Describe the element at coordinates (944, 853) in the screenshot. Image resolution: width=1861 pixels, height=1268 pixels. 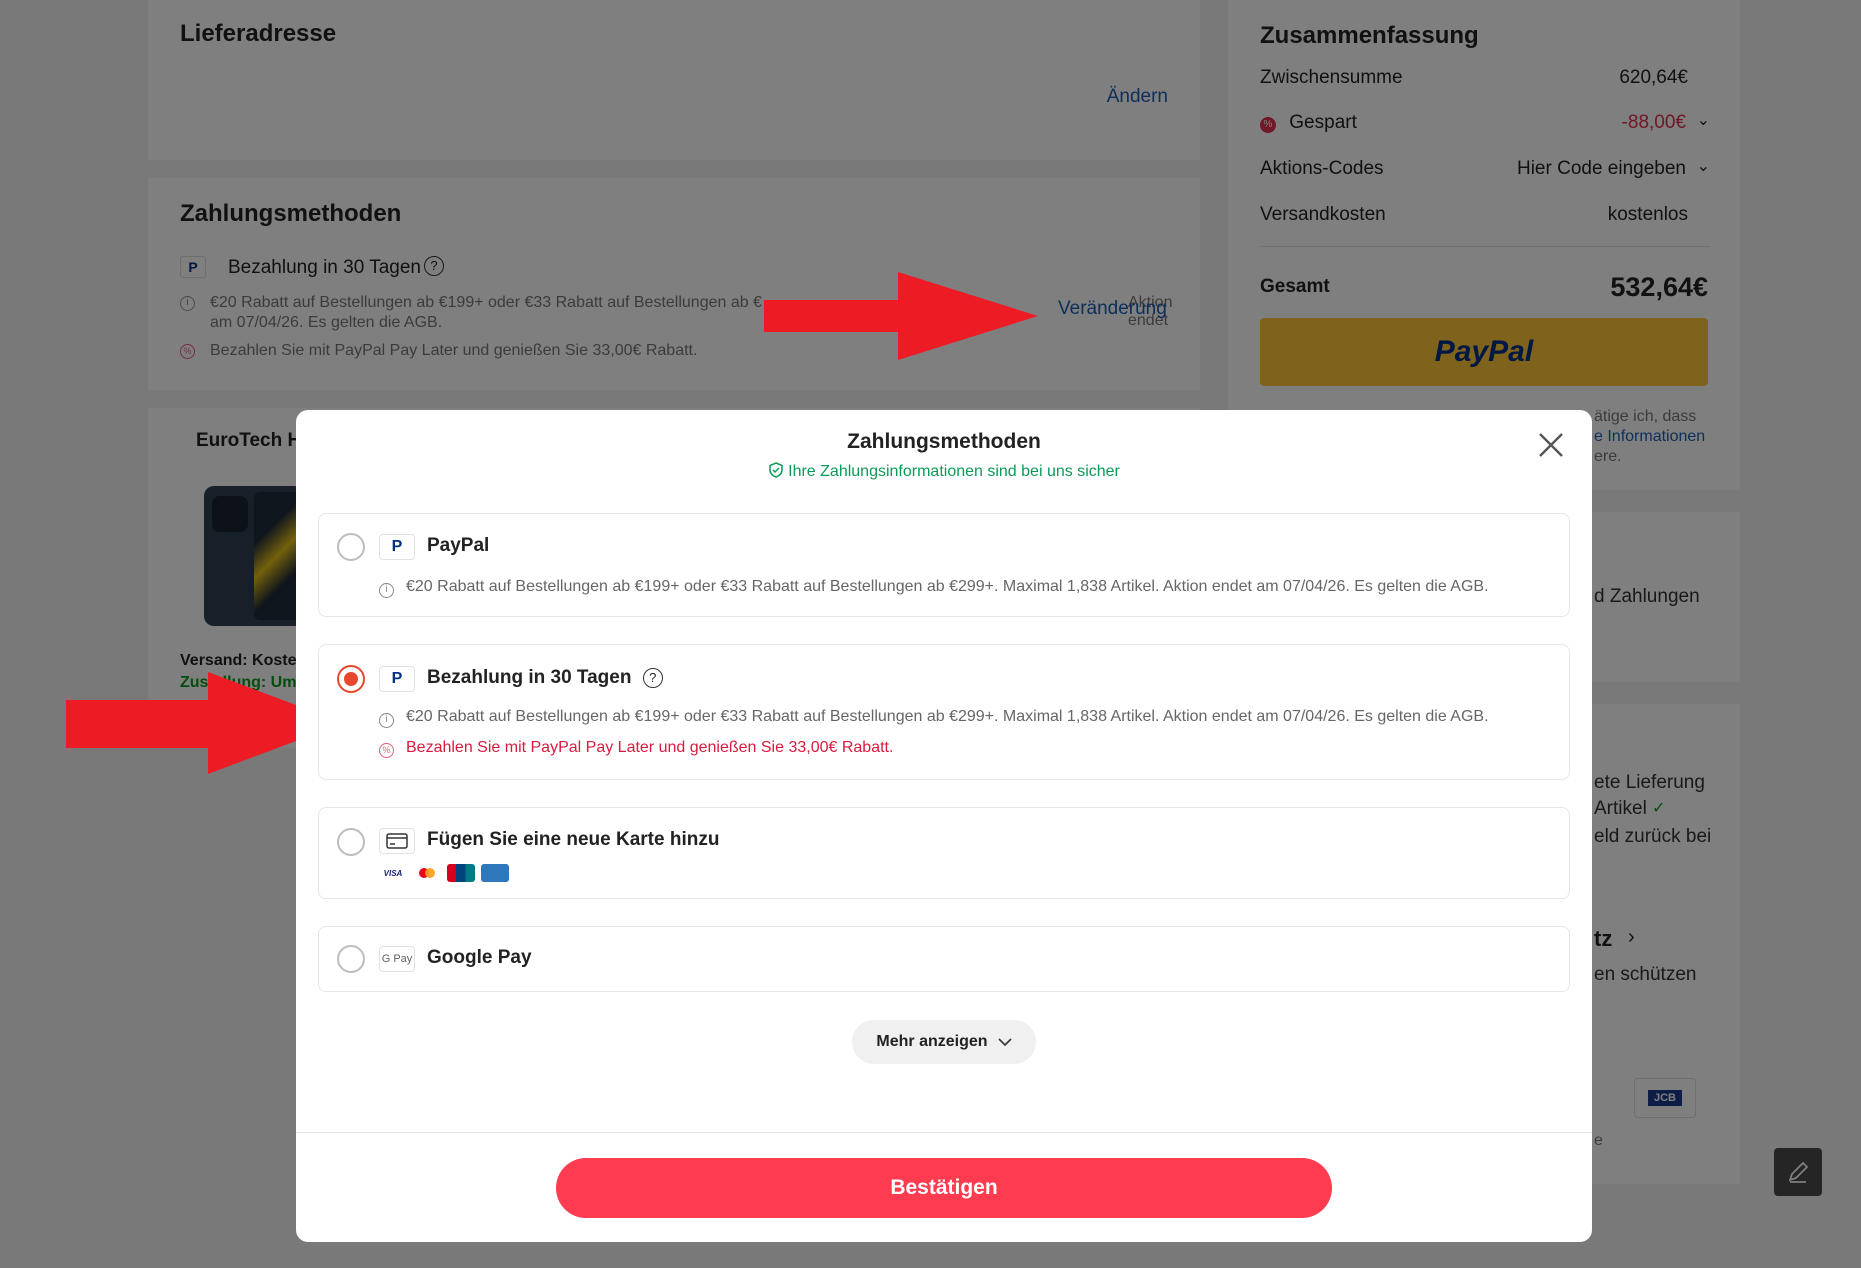
I see `payment-option-new-card: Fügen Sie eine neue Karte hinzu VISA` at that location.